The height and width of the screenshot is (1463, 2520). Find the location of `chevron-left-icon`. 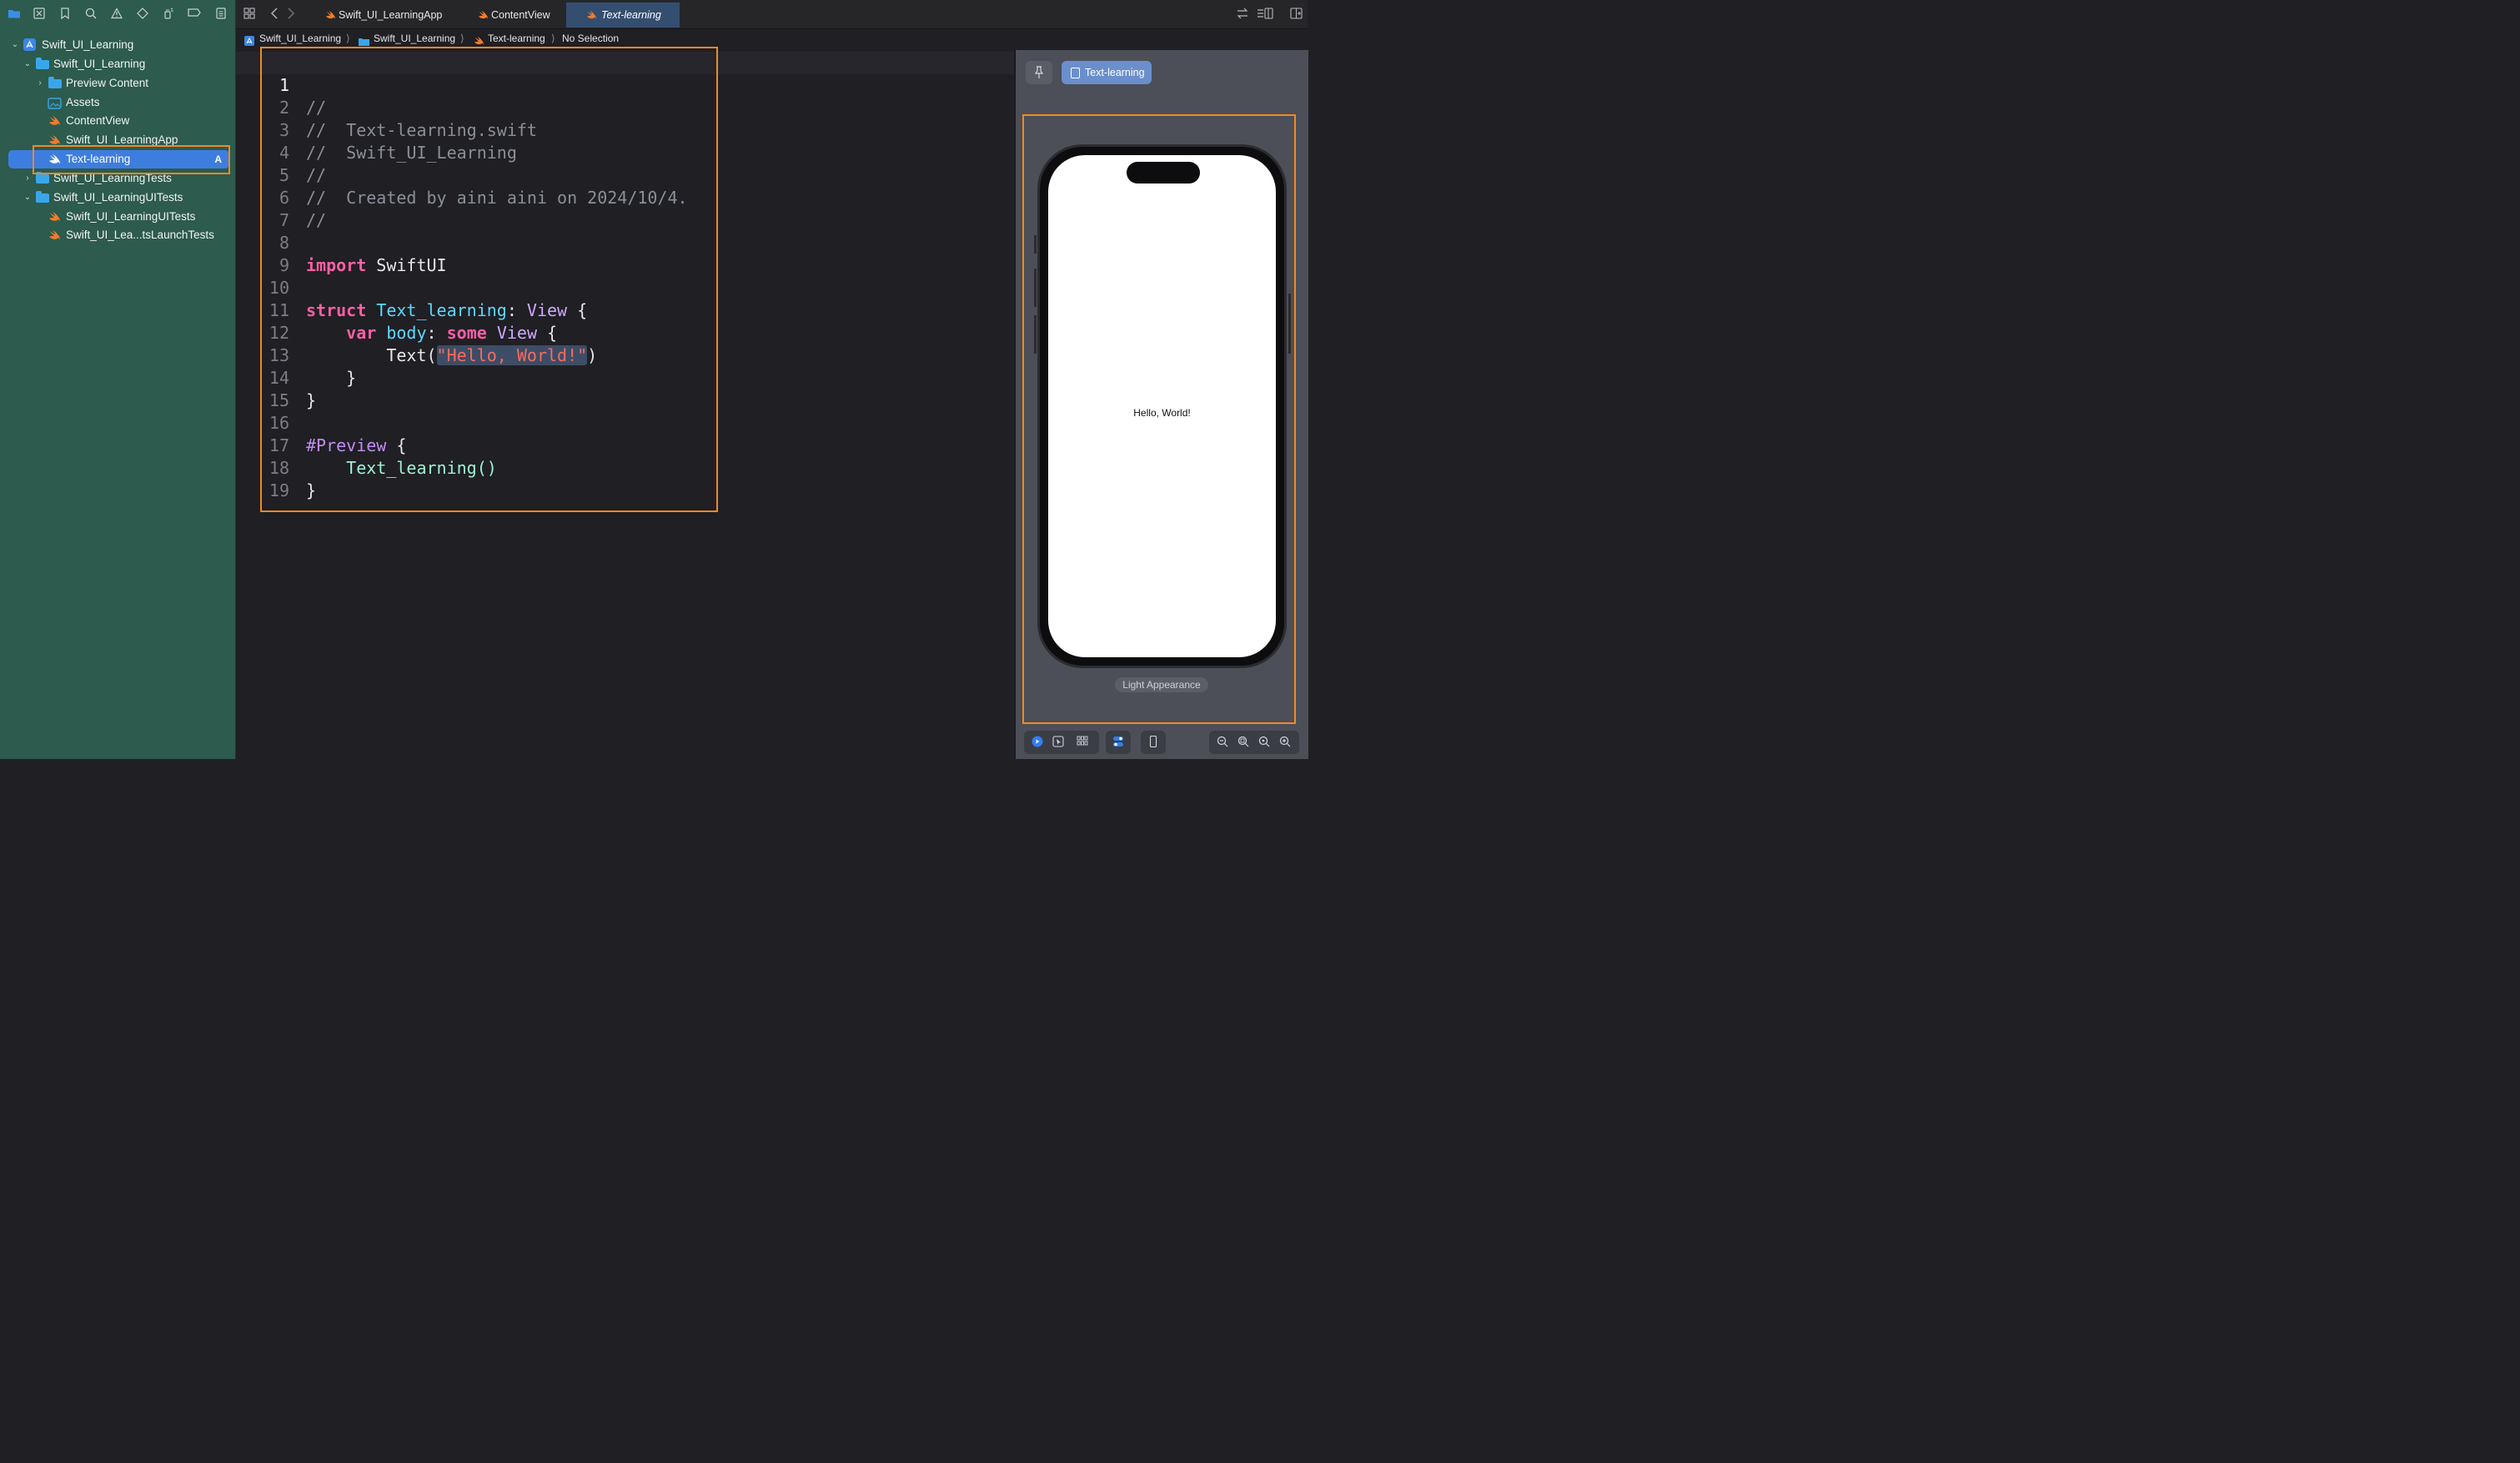

chevron-left-icon is located at coordinates (274, 14).